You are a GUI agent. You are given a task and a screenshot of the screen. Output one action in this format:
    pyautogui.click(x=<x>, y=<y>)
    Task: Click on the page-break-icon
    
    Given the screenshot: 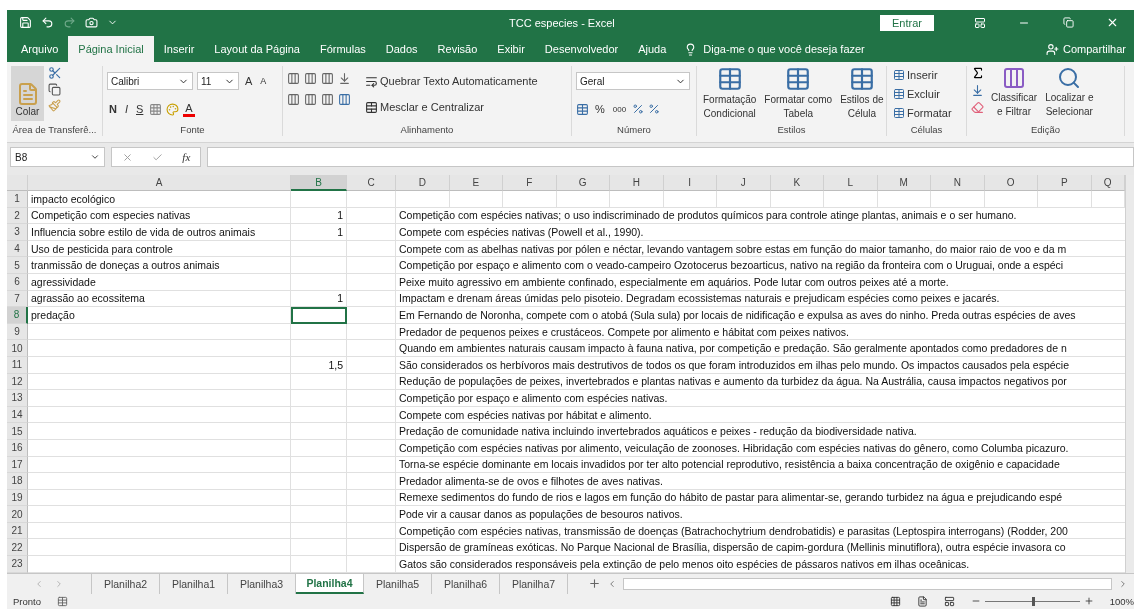 What is the action you would take?
    pyautogui.click(x=949, y=601)
    